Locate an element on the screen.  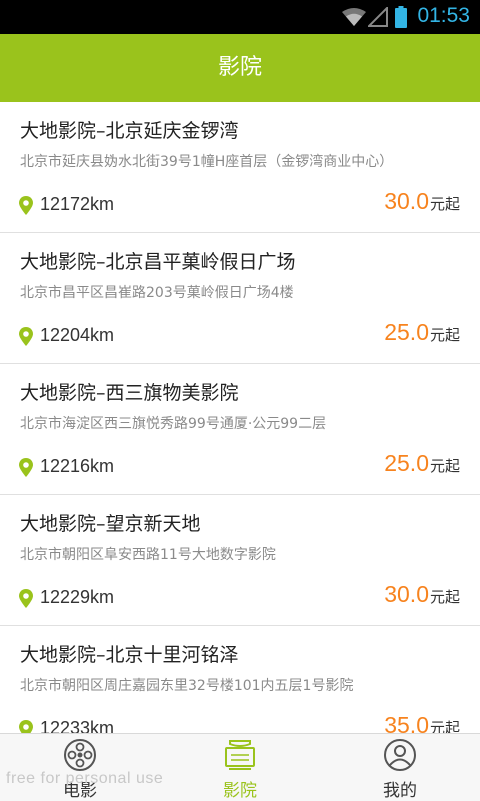
cinema-address: 北京市朝阳区阜安西路11号大地数字影院 is located at coordinates (148, 555).